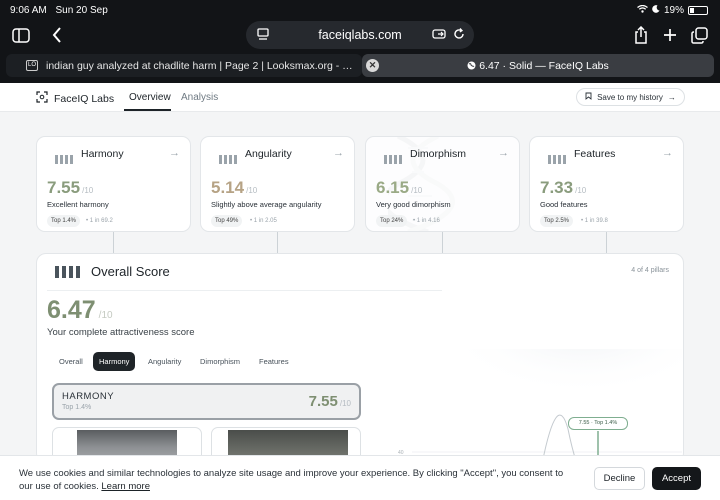  What do you see at coordinates (650, 270) in the screenshot?
I see `pillar-count: 4 of 4 pillars` at bounding box center [650, 270].